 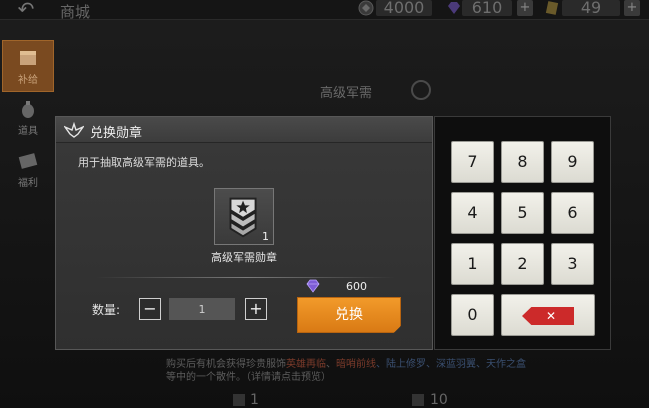 I want to click on decrease-quantity-button: −, so click(x=150, y=309).